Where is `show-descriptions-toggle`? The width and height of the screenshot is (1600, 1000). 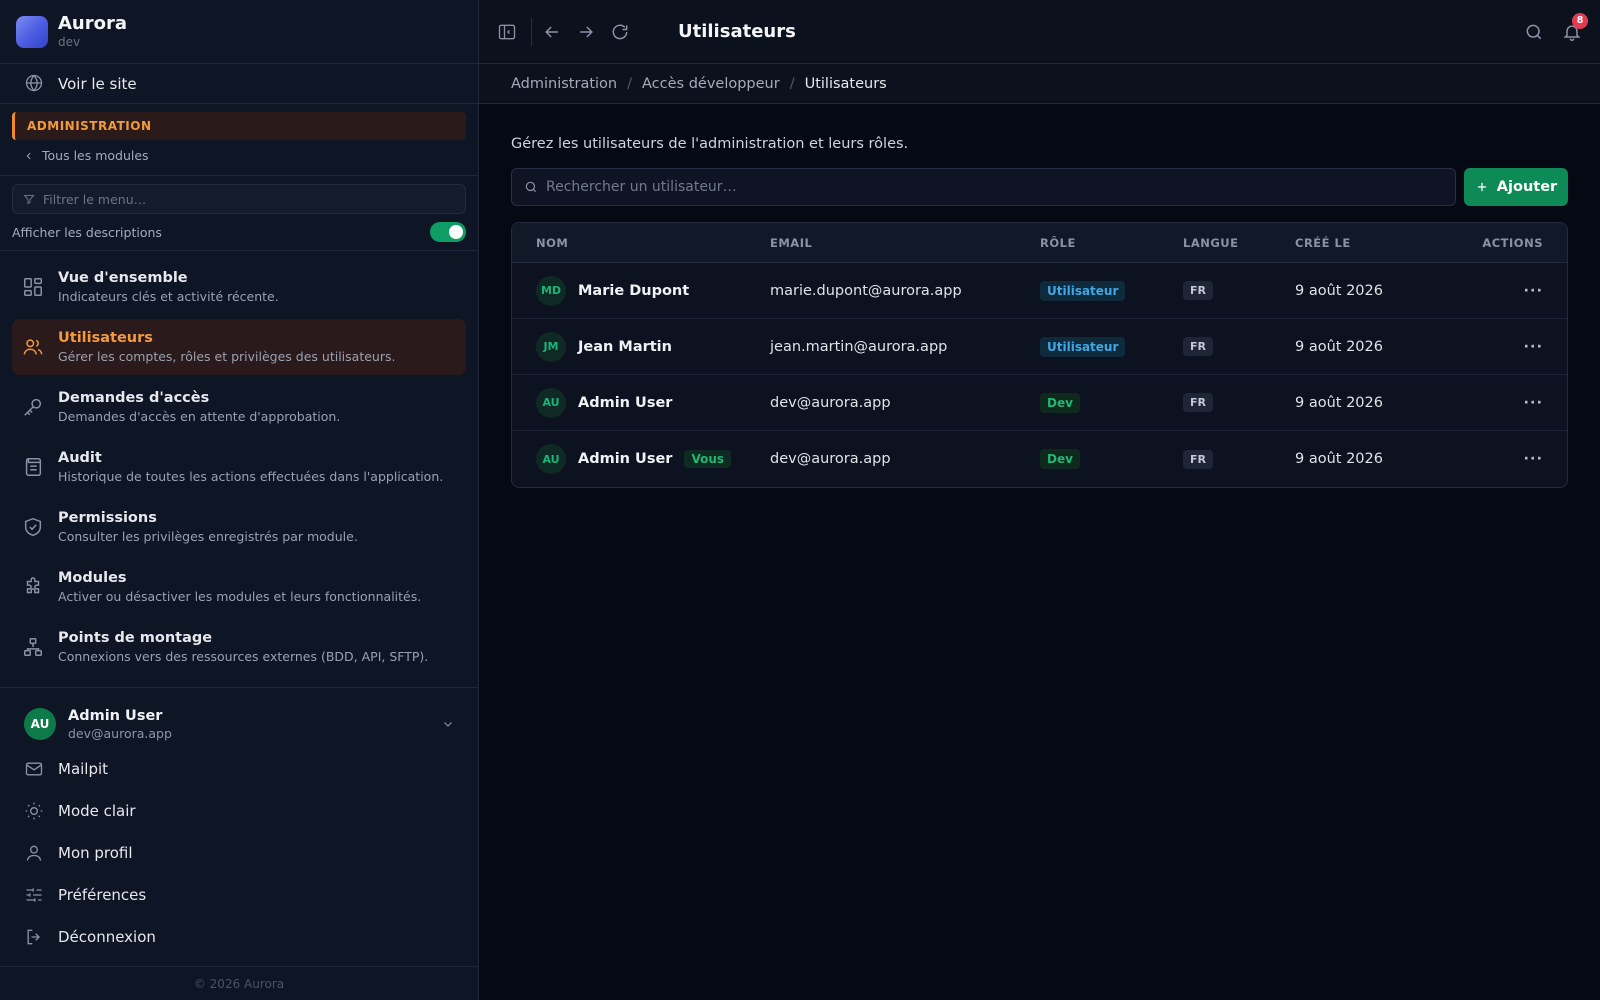 show-descriptions-toggle is located at coordinates (448, 232).